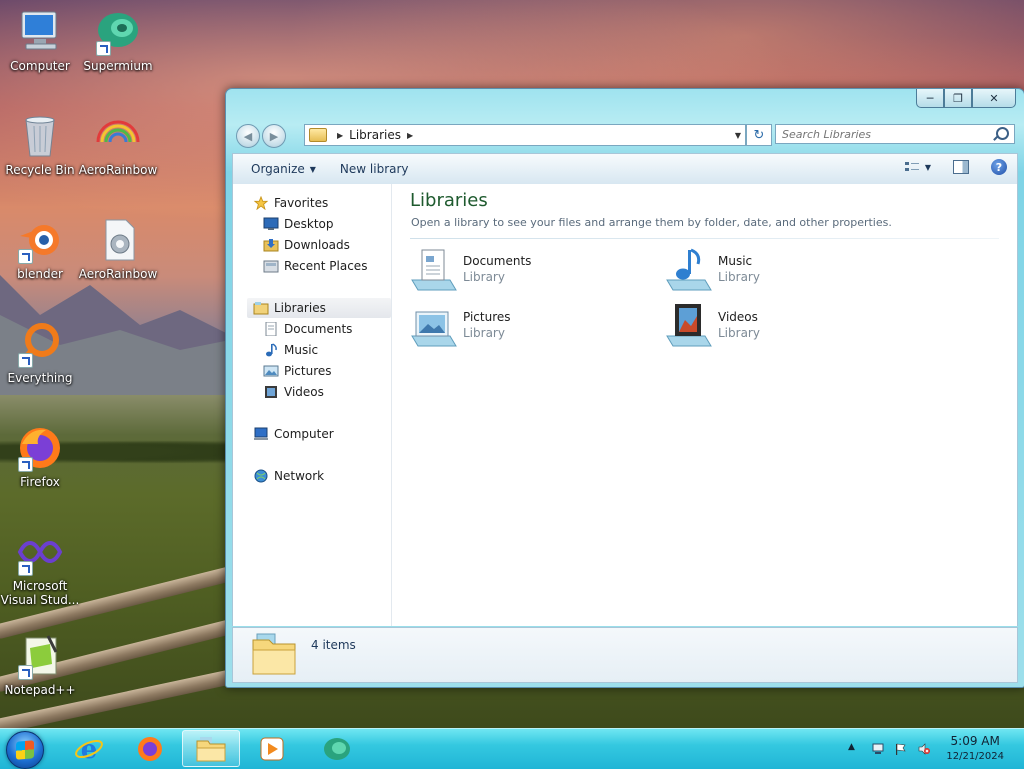 Image resolution: width=1024 pixels, height=769 pixels. Describe the element at coordinates (497, 261) in the screenshot. I see `library-name: Documents` at that location.